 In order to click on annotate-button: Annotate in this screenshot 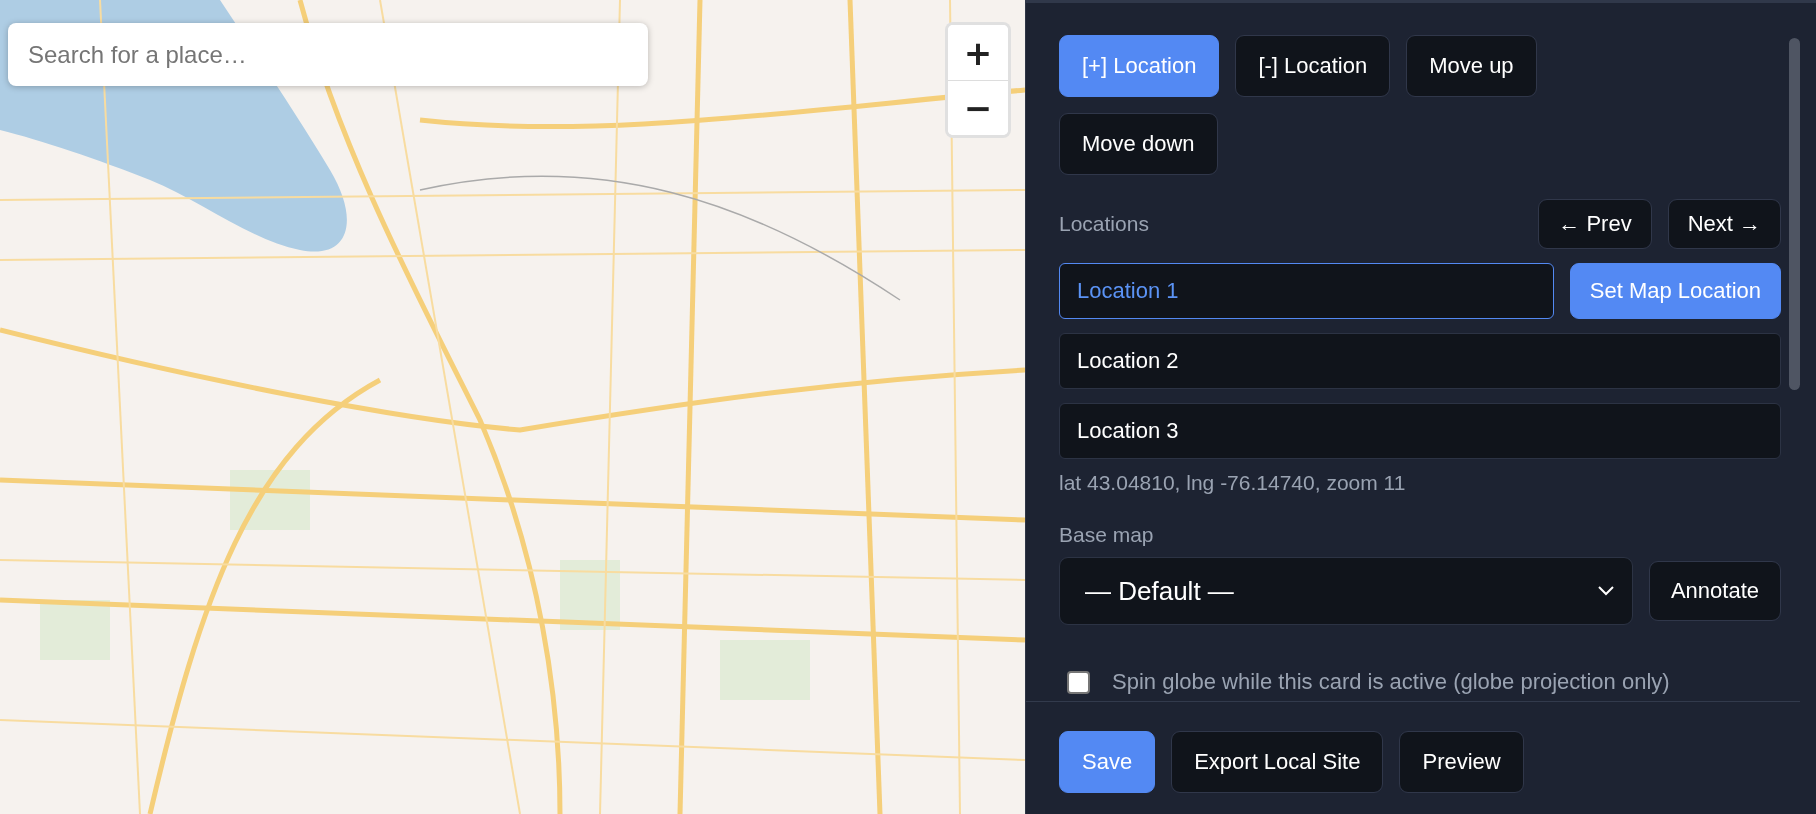, I will do `click(1714, 591)`.